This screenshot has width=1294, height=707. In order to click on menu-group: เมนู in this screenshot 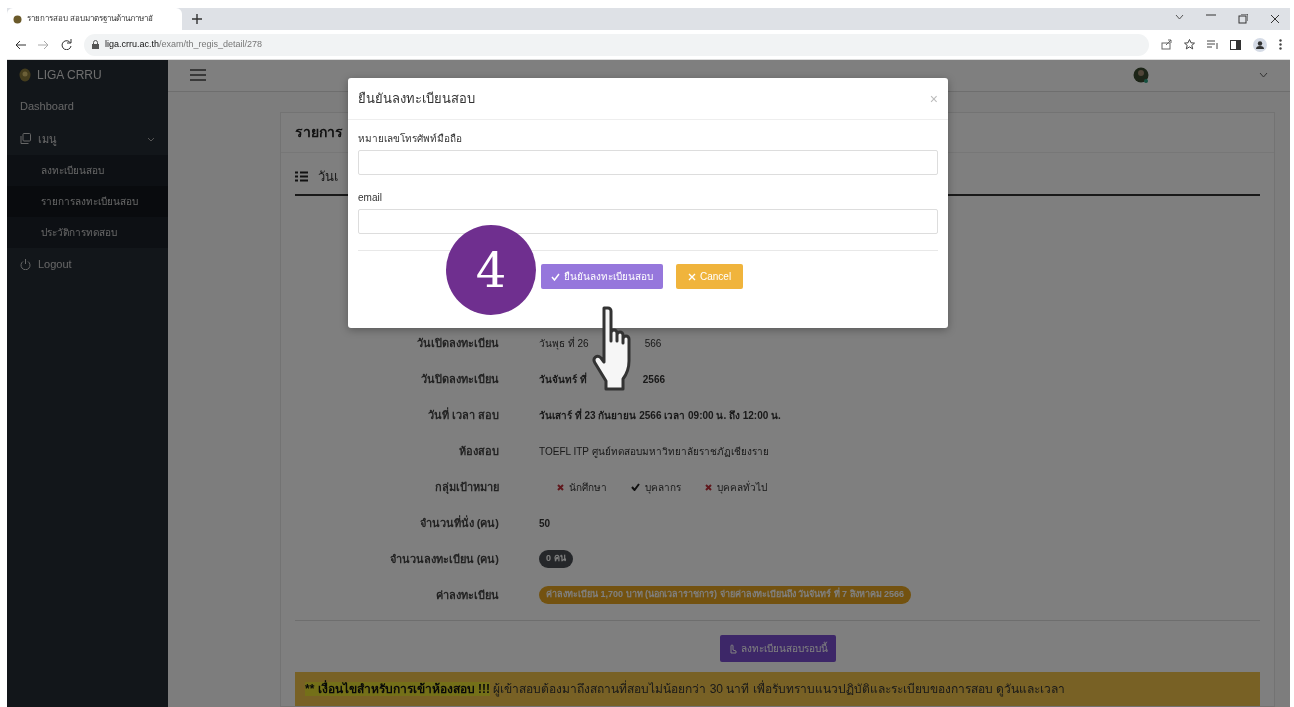, I will do `click(87, 138)`.